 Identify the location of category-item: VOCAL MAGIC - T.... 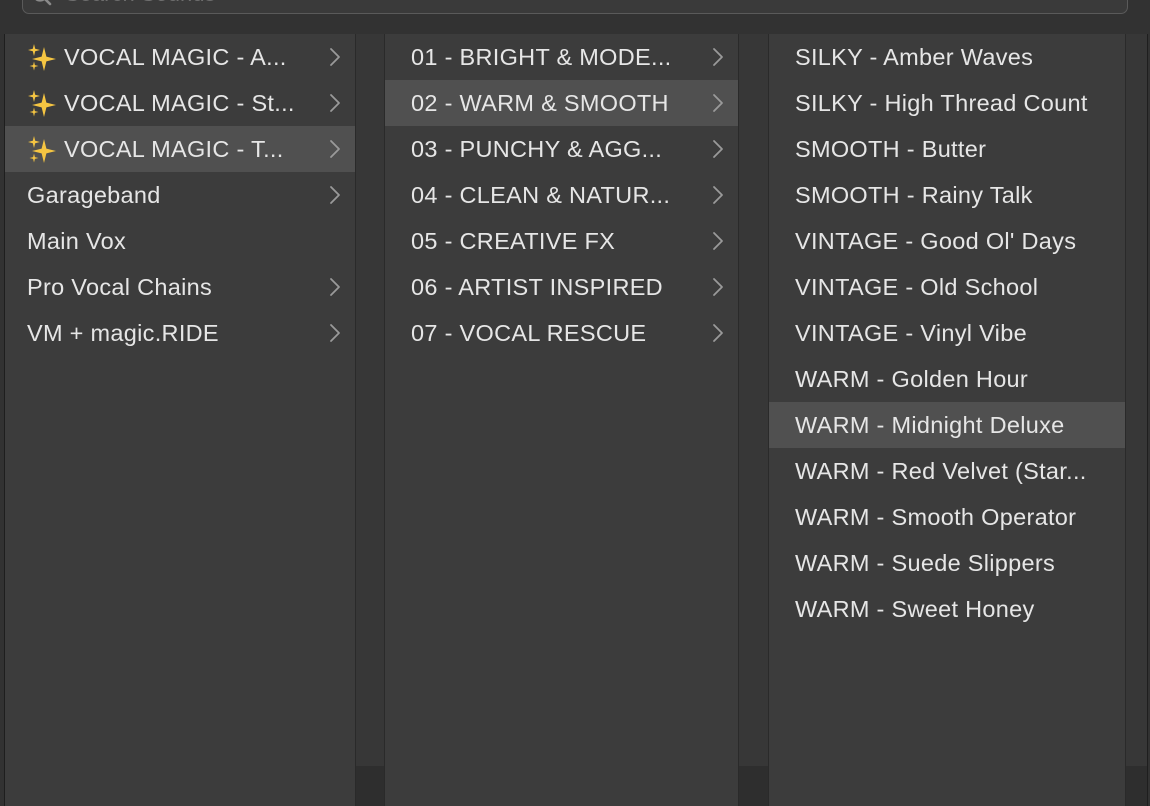
(180, 149).